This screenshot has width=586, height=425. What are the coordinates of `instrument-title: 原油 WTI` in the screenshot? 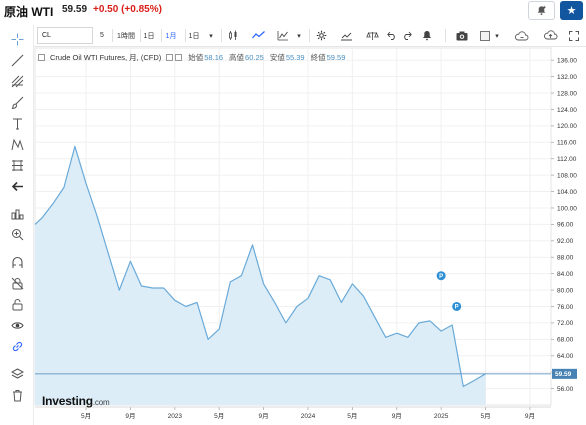 It's located at (29, 12).